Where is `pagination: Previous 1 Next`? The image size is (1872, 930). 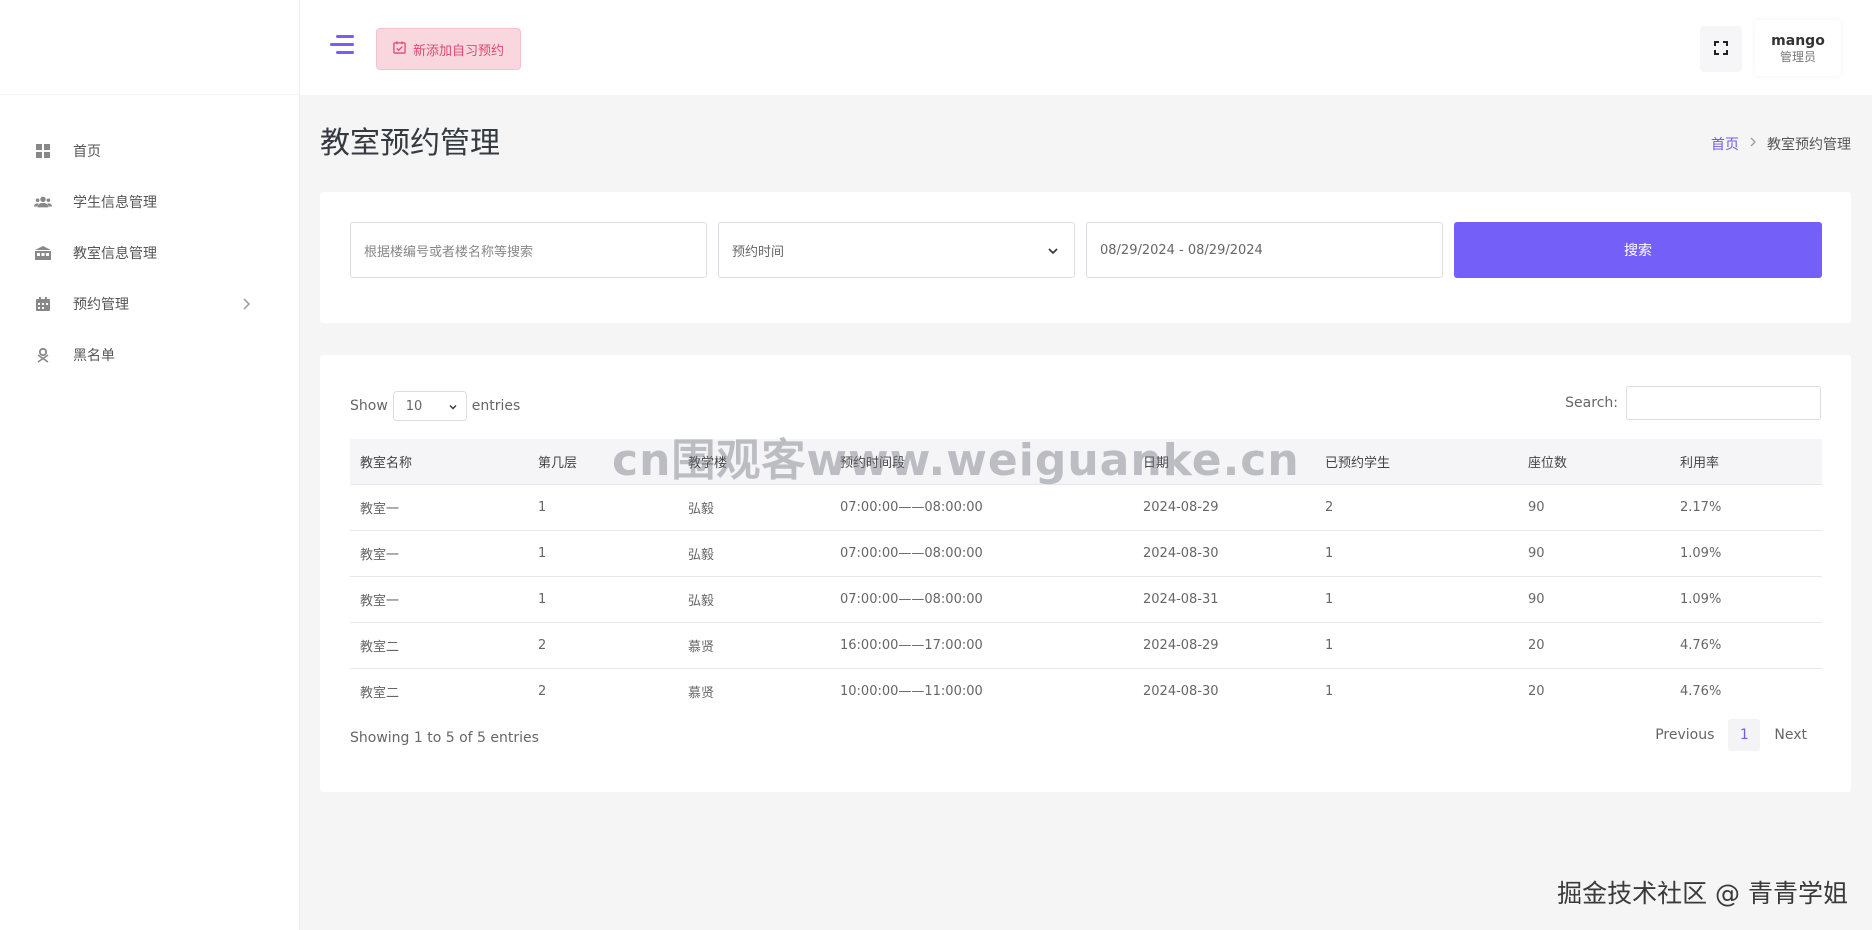
pagination: Previous 1 Next is located at coordinates (1731, 735).